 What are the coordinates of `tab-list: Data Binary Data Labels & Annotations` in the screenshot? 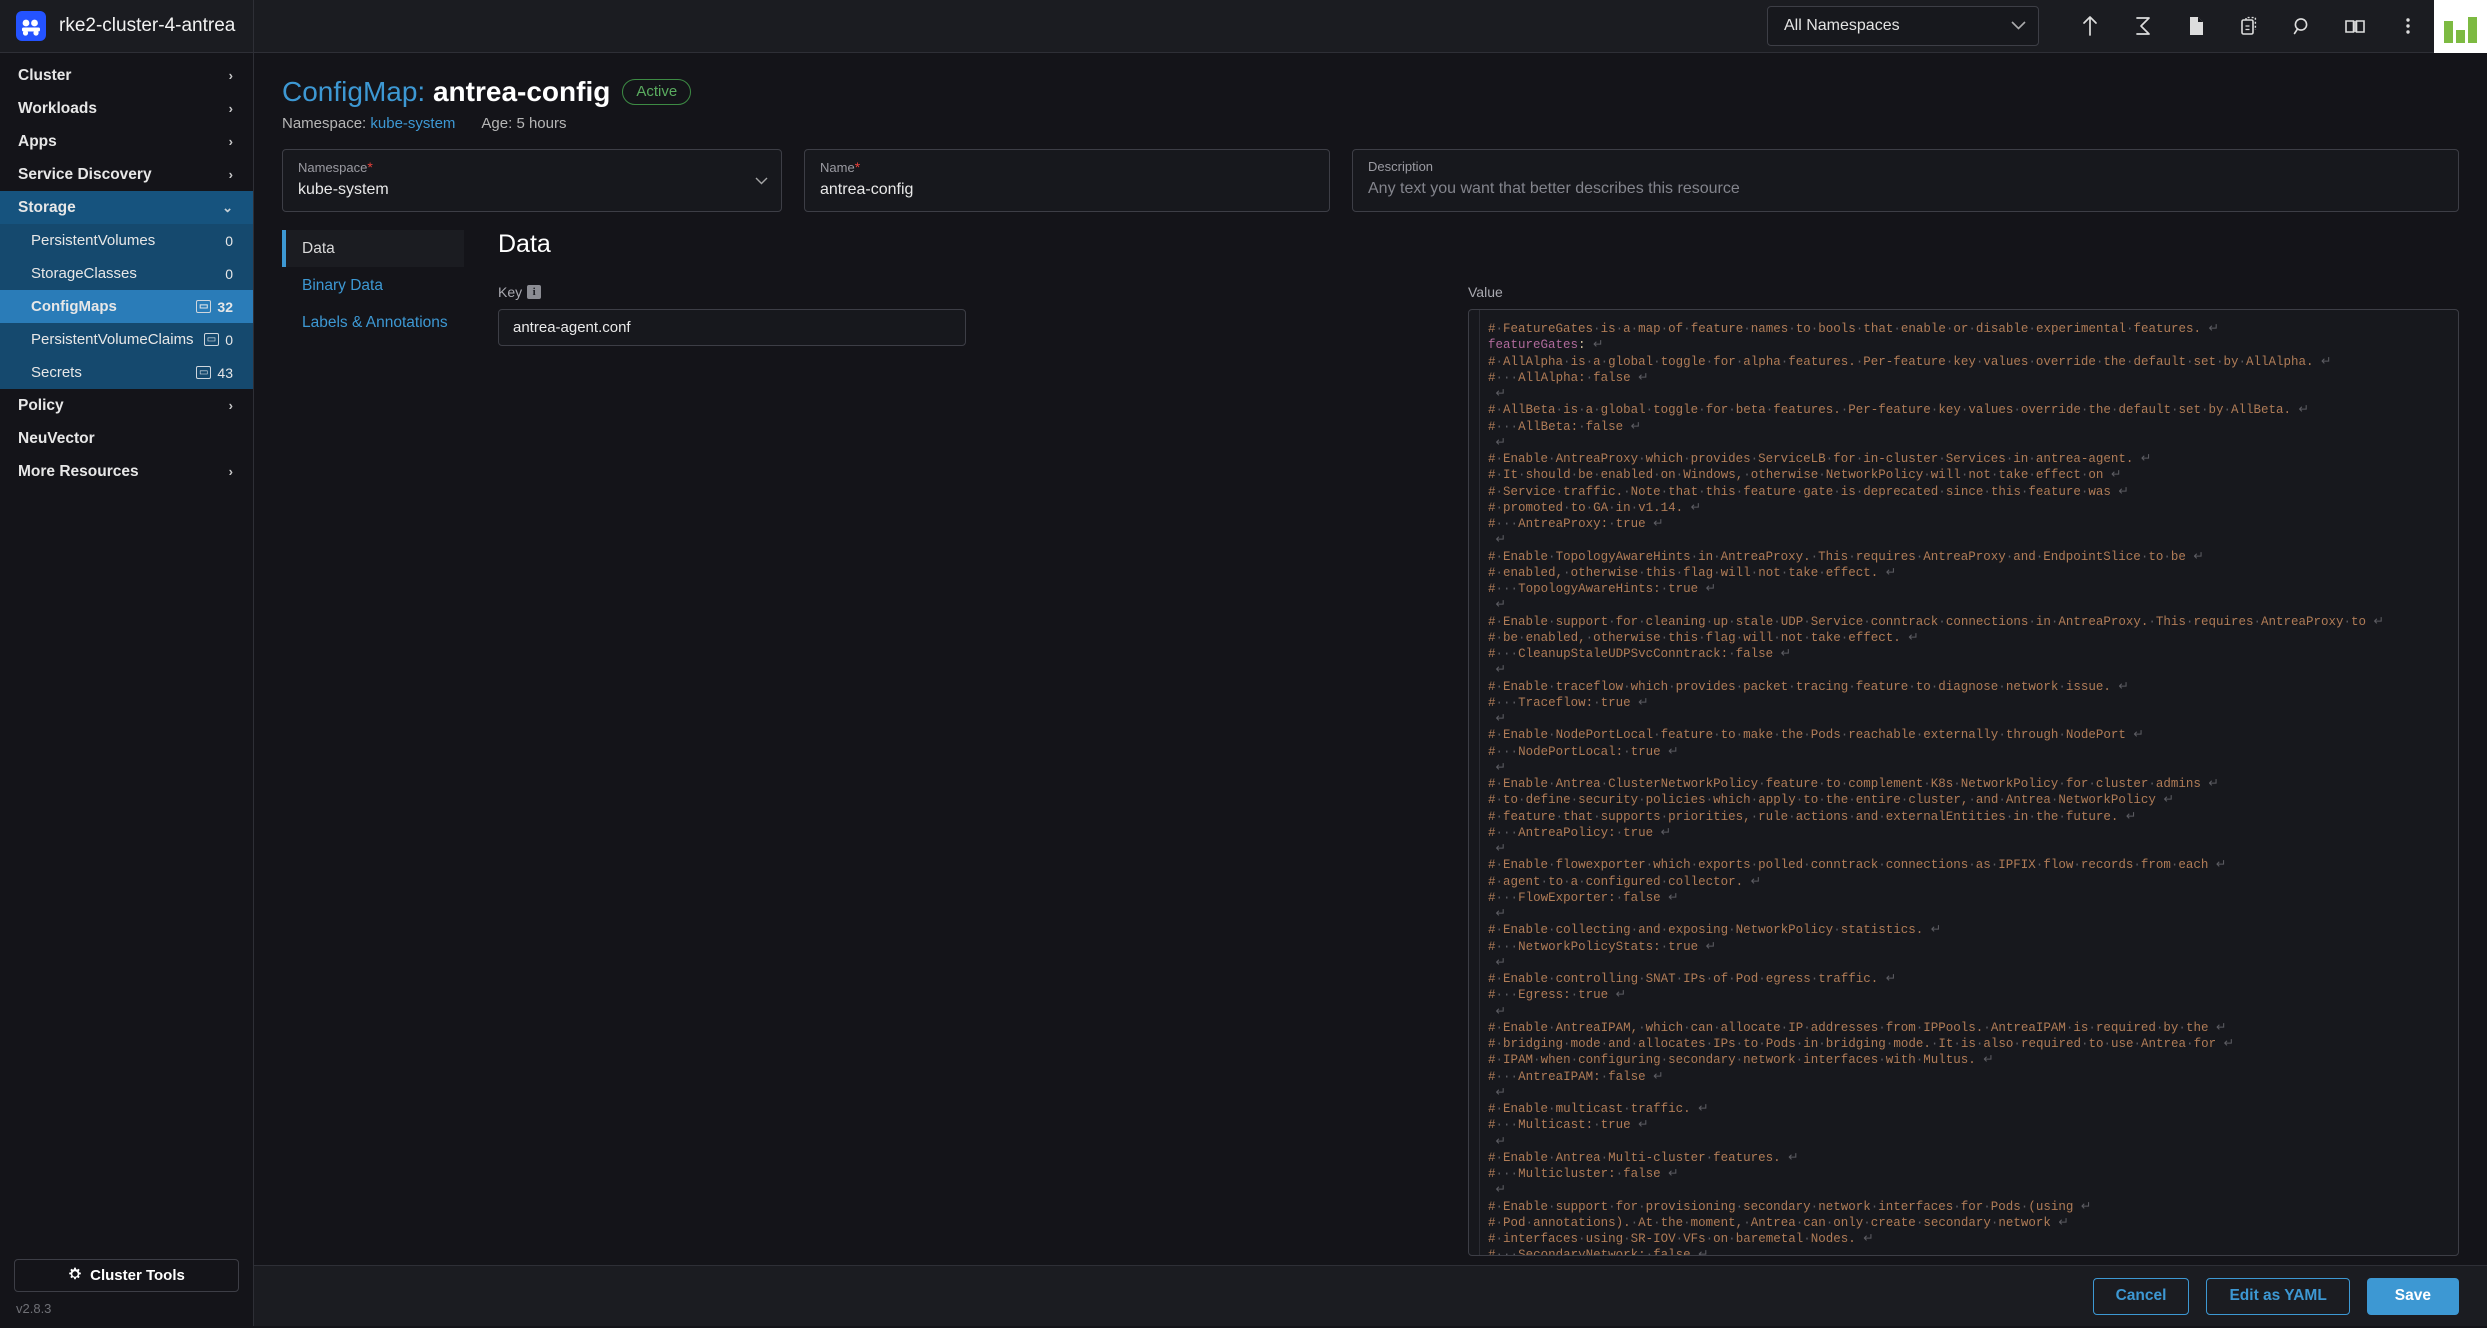 It's located at (359, 779).